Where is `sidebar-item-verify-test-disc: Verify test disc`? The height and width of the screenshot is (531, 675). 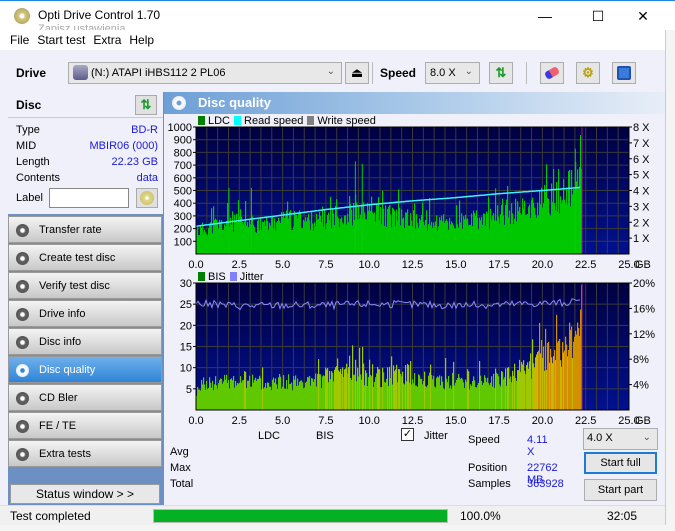 sidebar-item-verify-test-disc: Verify test disc is located at coordinates (85, 285).